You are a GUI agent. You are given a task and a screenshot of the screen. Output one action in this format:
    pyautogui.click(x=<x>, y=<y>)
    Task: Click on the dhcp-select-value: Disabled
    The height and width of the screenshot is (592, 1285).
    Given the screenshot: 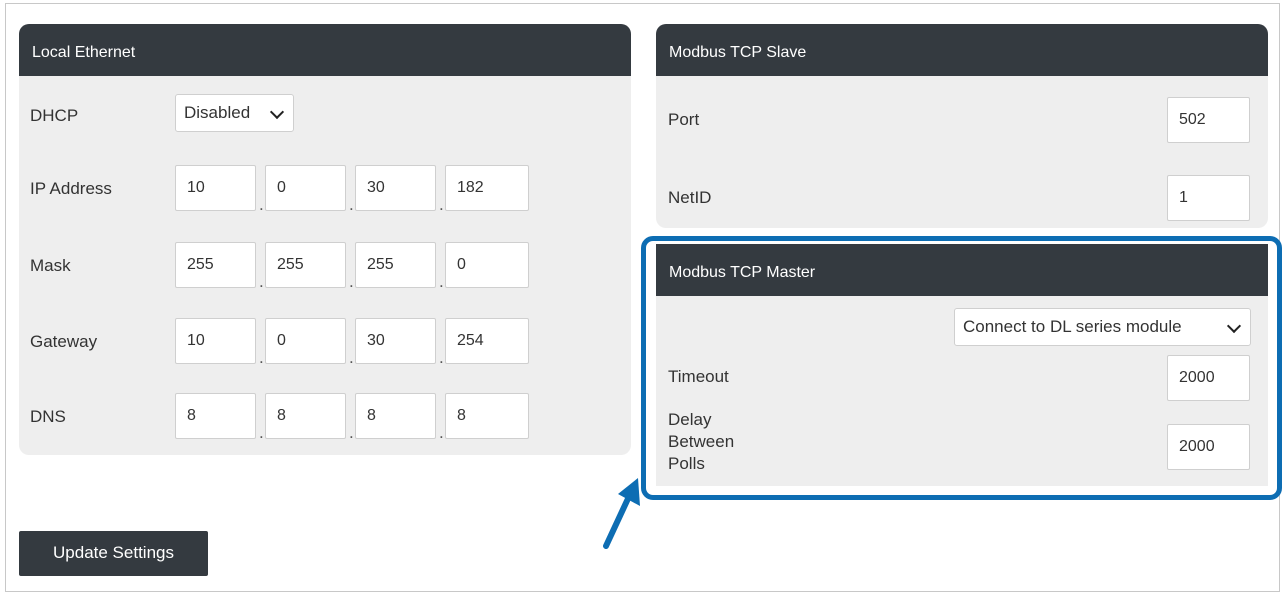 What is the action you would take?
    pyautogui.click(x=217, y=112)
    